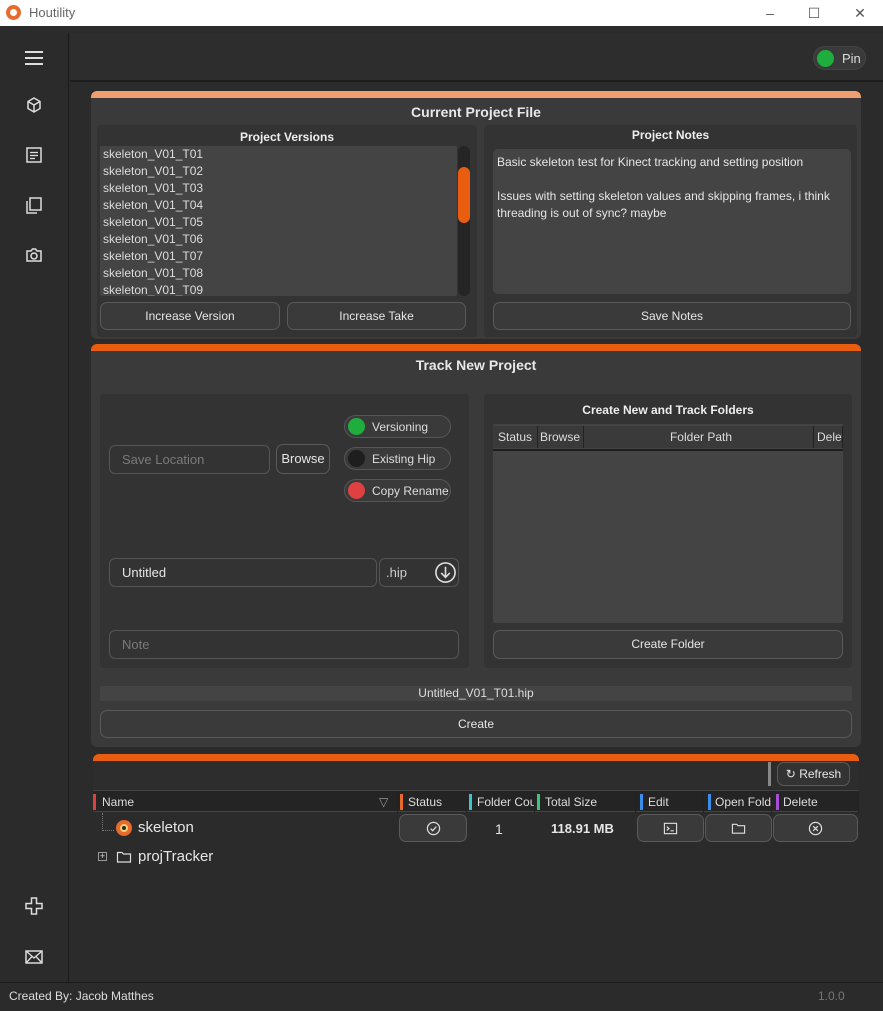 The width and height of the screenshot is (883, 1011). Describe the element at coordinates (34, 255) in the screenshot. I see `camera-icon` at that location.